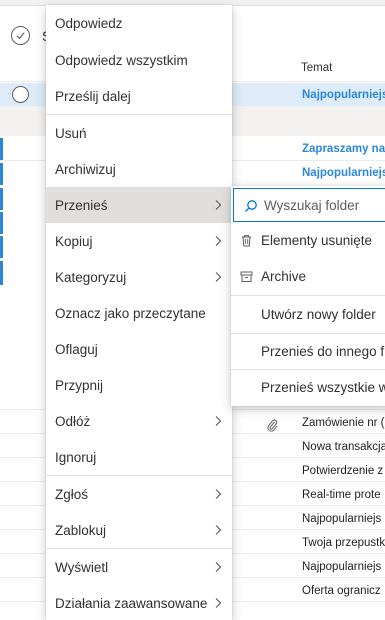  I want to click on submenu-item-deleted-items: Elementy usunięte, so click(308, 241).